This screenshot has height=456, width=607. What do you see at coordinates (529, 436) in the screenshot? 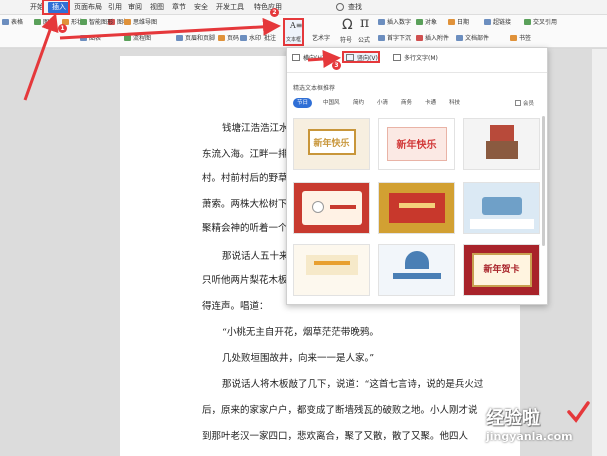
I see `watermark-url: jingyanla.com` at bounding box center [529, 436].